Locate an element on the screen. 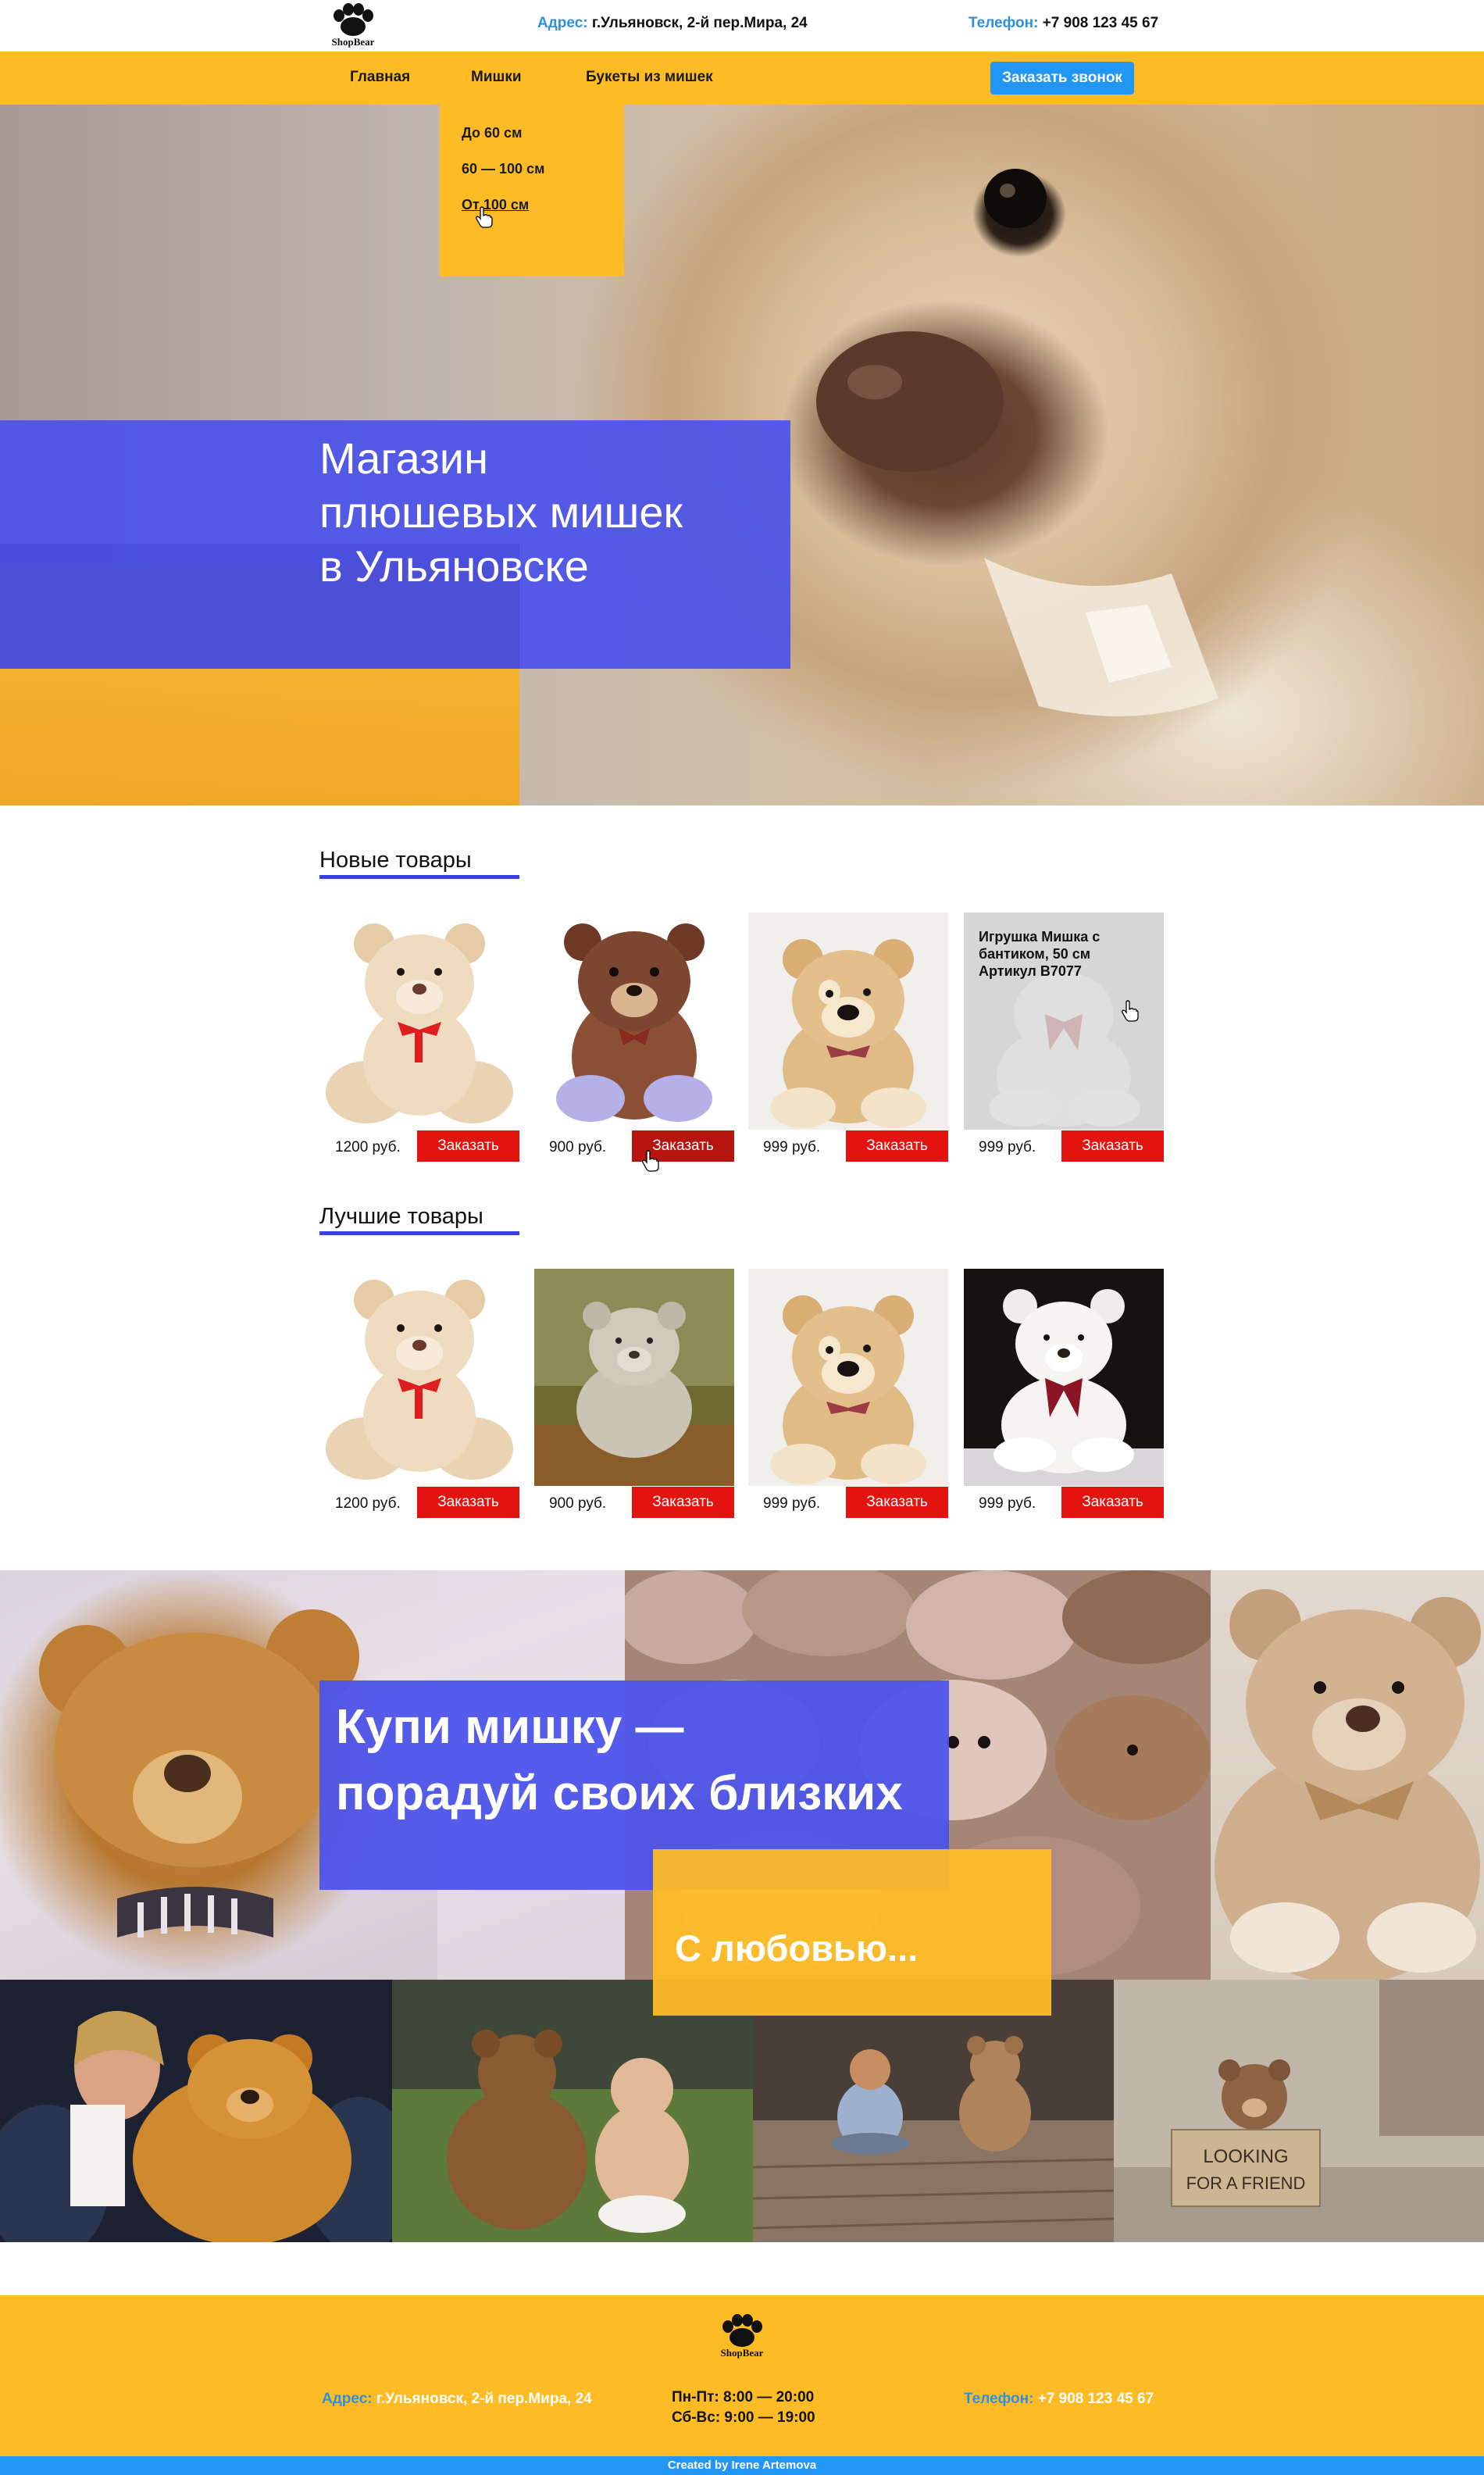 The image size is (1484, 2475). baby-bear-illustration is located at coordinates (572, 2111).